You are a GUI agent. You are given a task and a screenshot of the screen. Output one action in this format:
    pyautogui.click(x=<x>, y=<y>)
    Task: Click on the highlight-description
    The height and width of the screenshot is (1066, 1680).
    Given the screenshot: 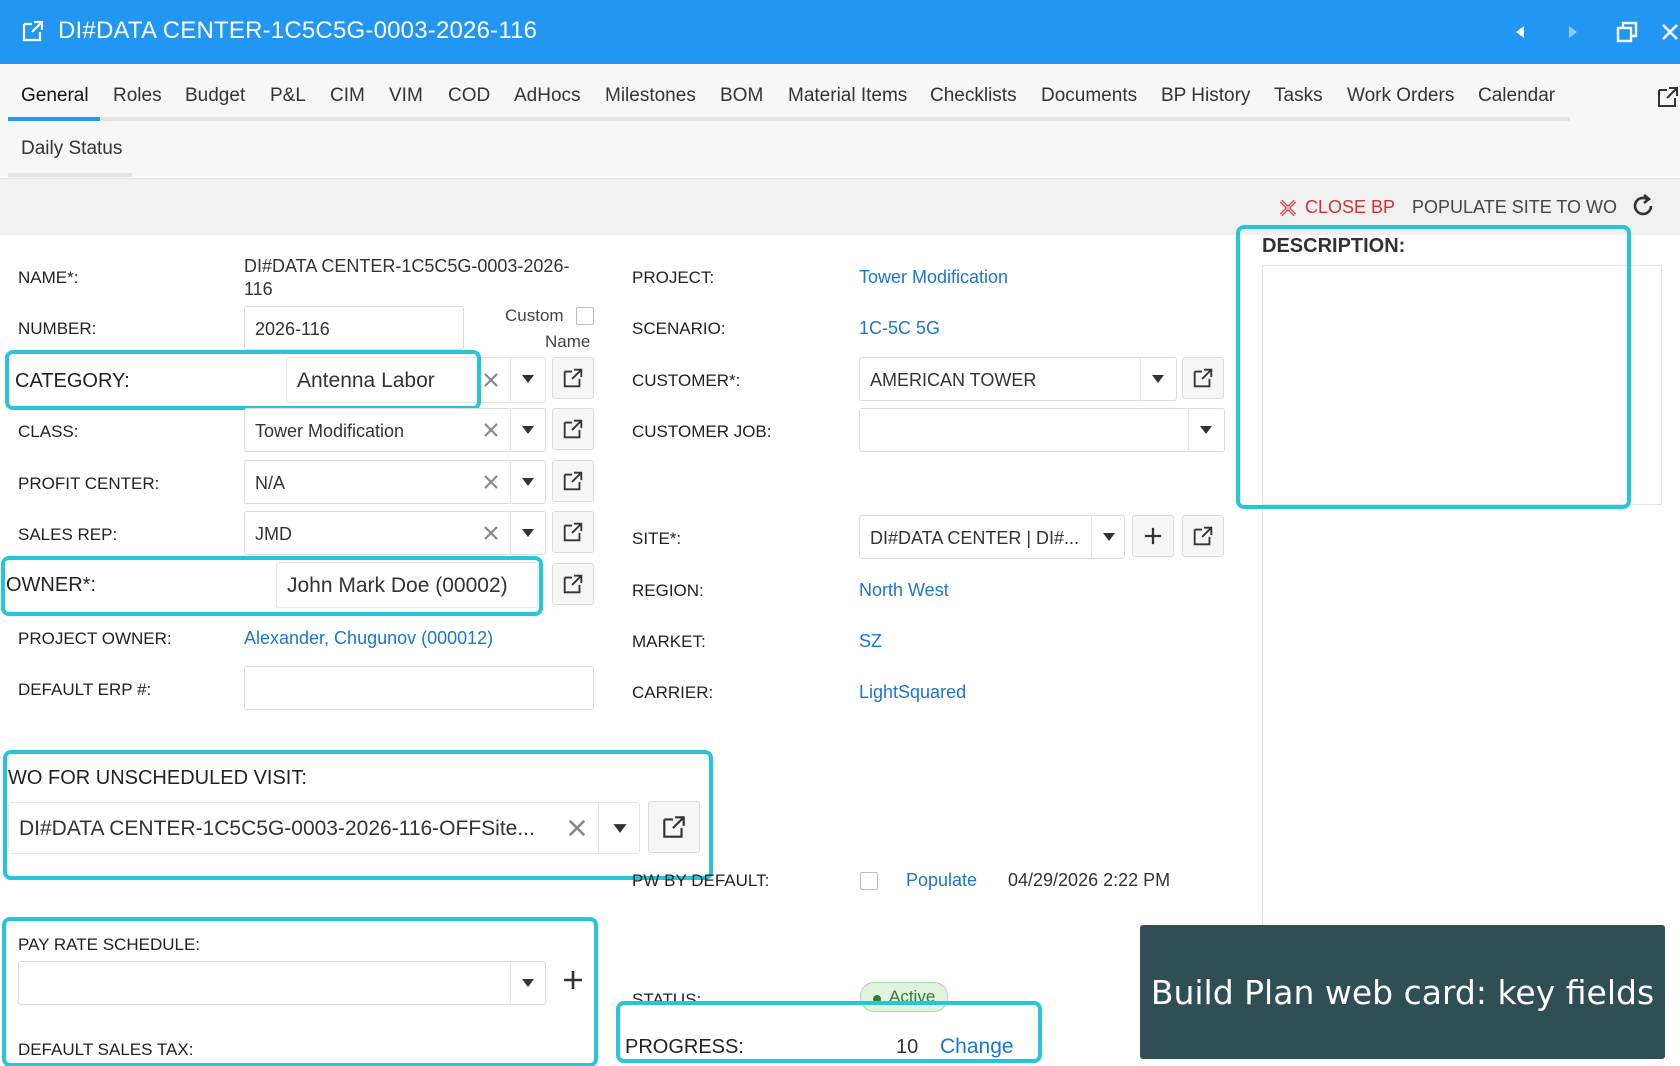 What is the action you would take?
    pyautogui.click(x=1433, y=367)
    